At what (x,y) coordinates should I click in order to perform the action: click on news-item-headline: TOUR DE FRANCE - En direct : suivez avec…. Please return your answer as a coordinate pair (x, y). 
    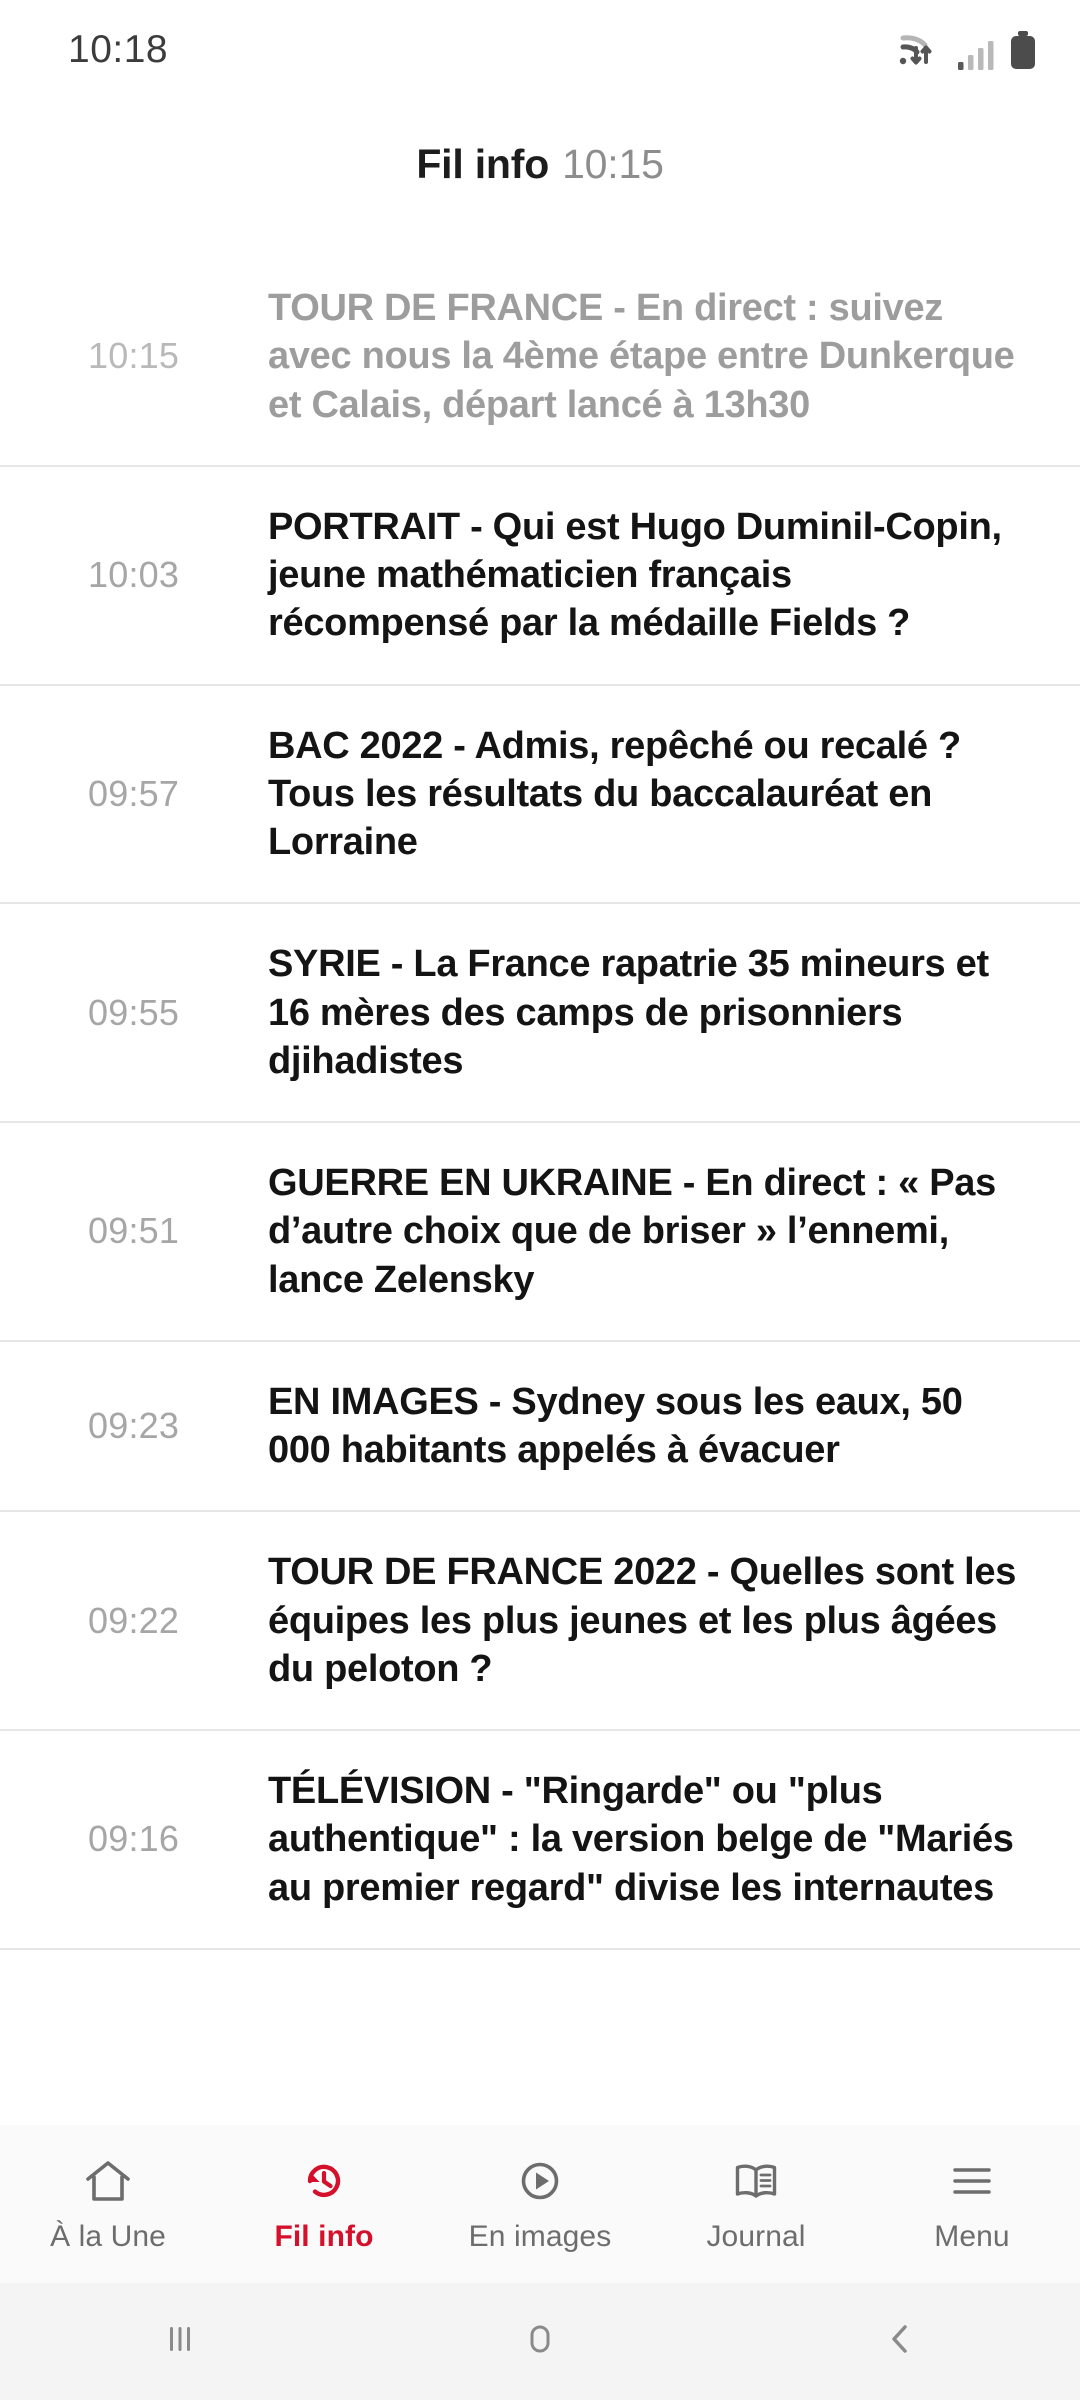
    Looking at the image, I should click on (641, 356).